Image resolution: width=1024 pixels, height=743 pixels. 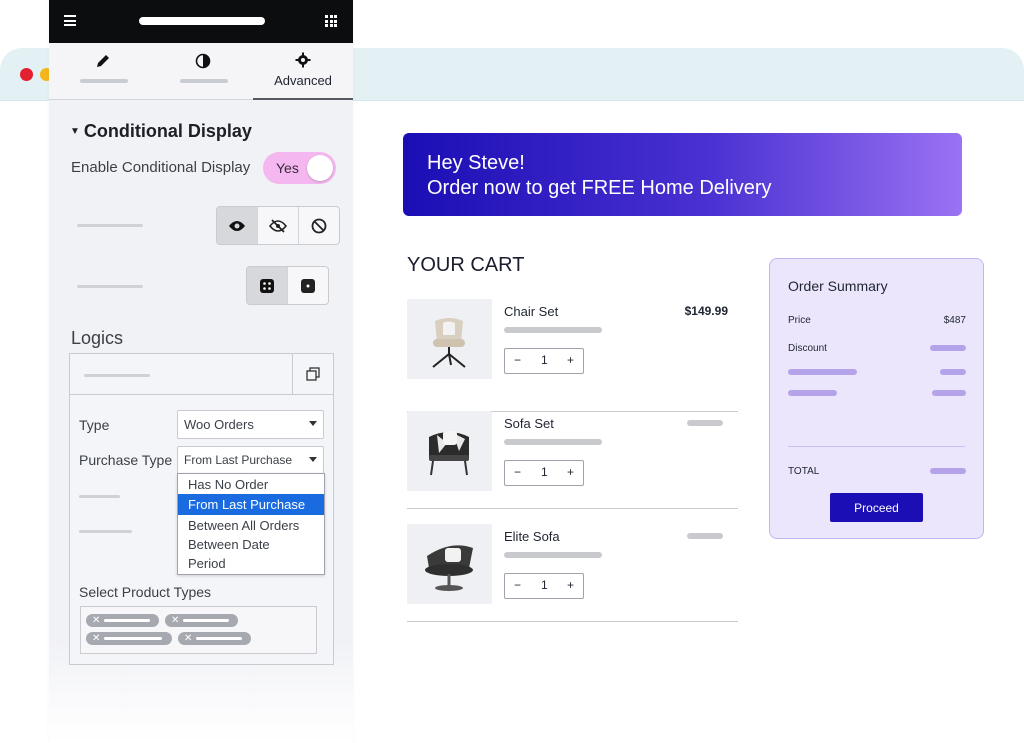 I want to click on product-types-input: ✕ ✕ ✕ ✕, so click(x=198, y=630).